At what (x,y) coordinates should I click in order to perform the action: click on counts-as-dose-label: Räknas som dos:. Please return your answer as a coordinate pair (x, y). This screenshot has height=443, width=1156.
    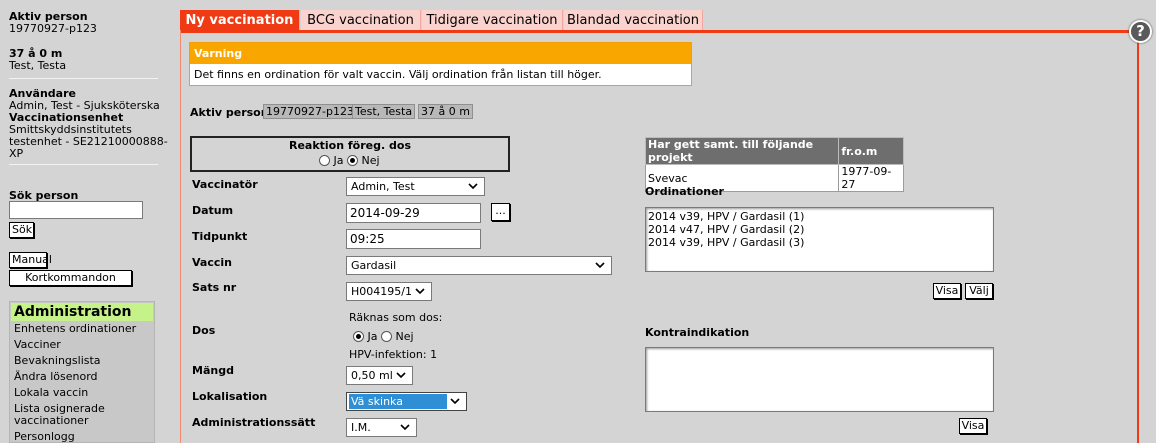
    Looking at the image, I should click on (396, 317).